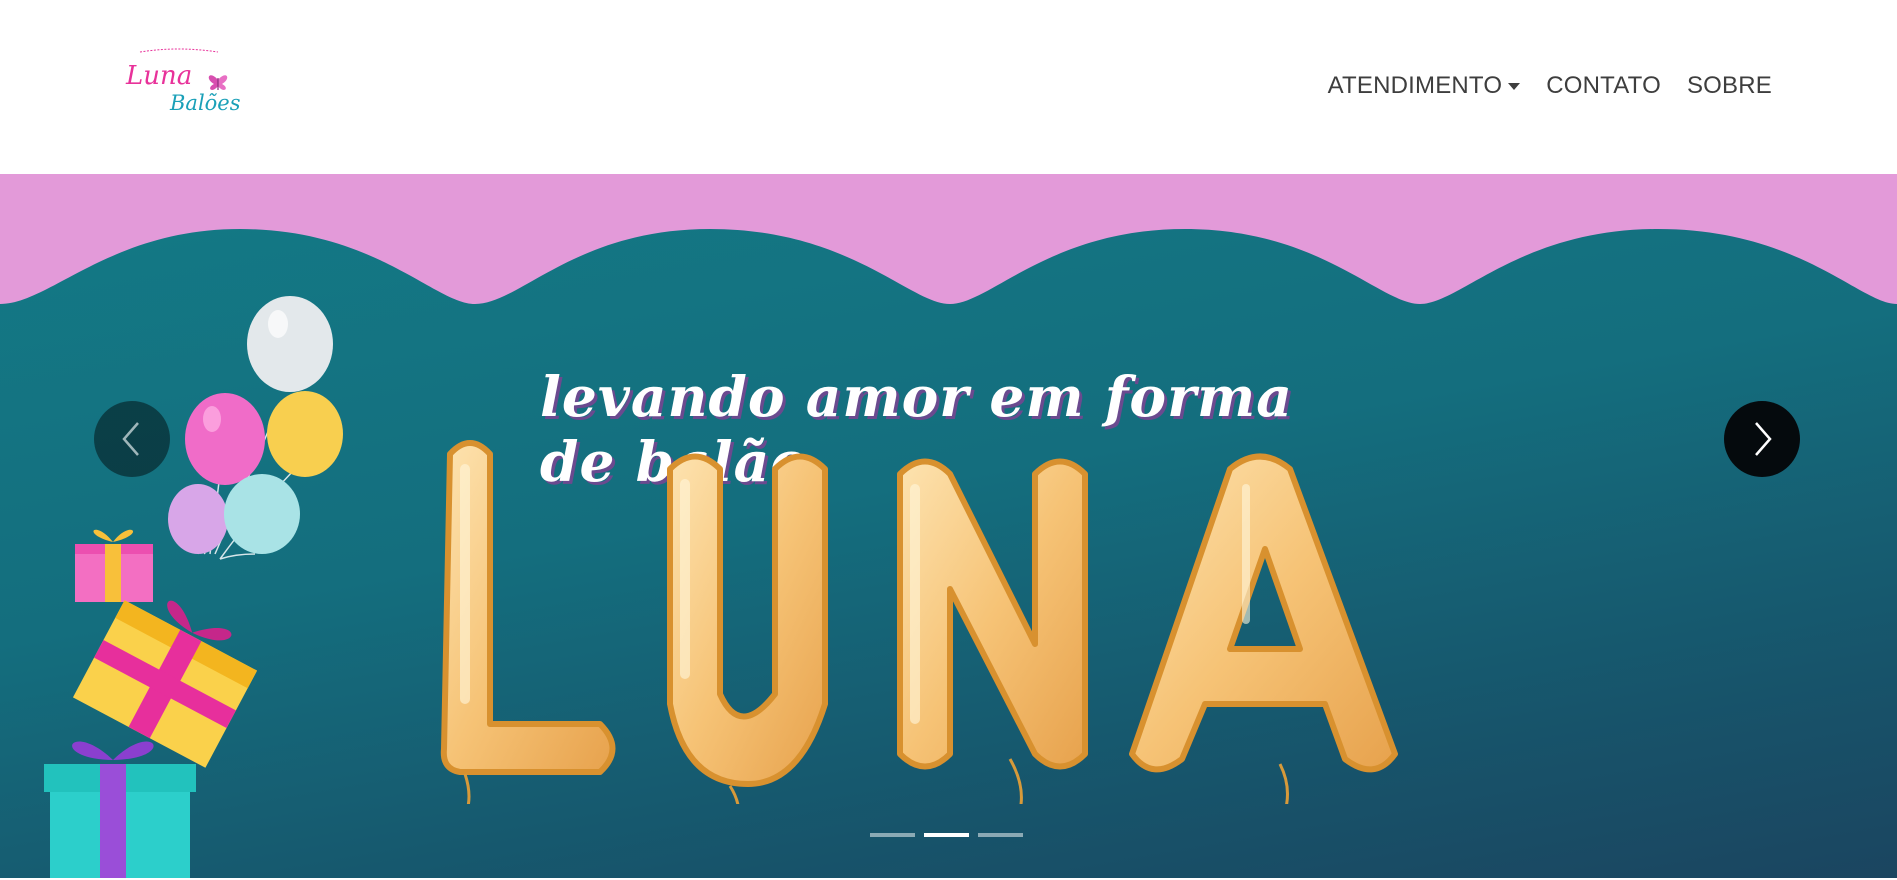 Image resolution: width=1897 pixels, height=880 pixels. I want to click on caret-down-icon, so click(1514, 86).